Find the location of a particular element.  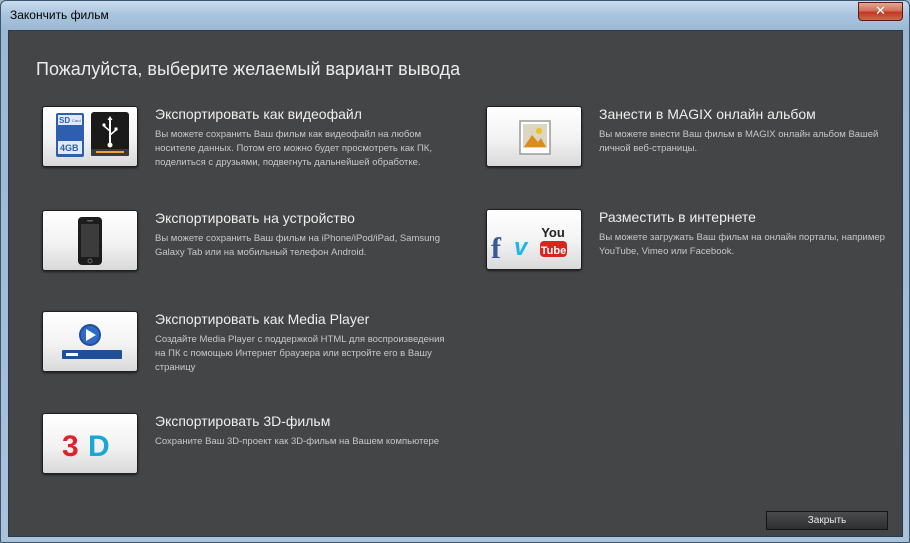

option-title: Экспортировать на устройство is located at coordinates (255, 218).